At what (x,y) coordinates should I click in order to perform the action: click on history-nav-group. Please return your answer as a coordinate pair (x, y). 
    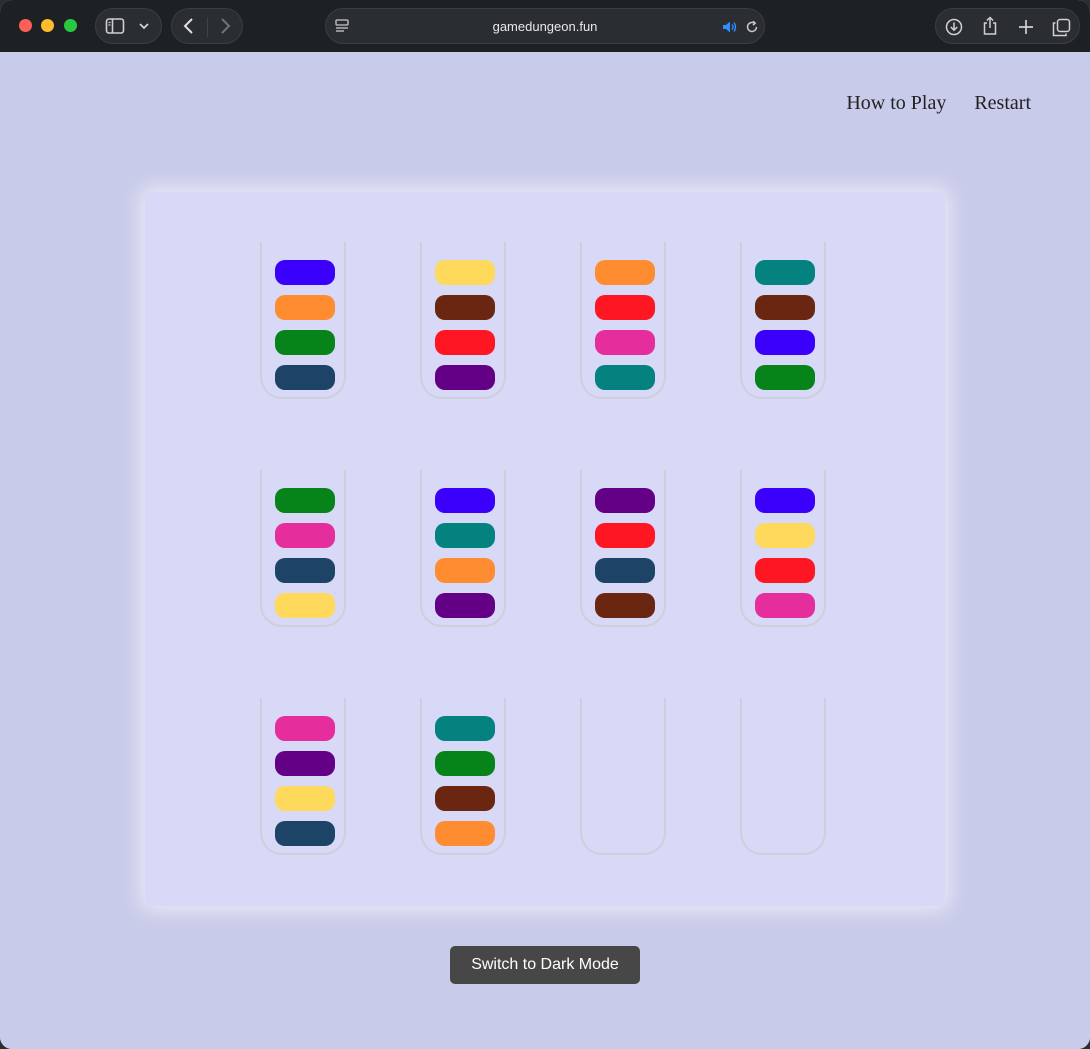
    Looking at the image, I should click on (207, 26).